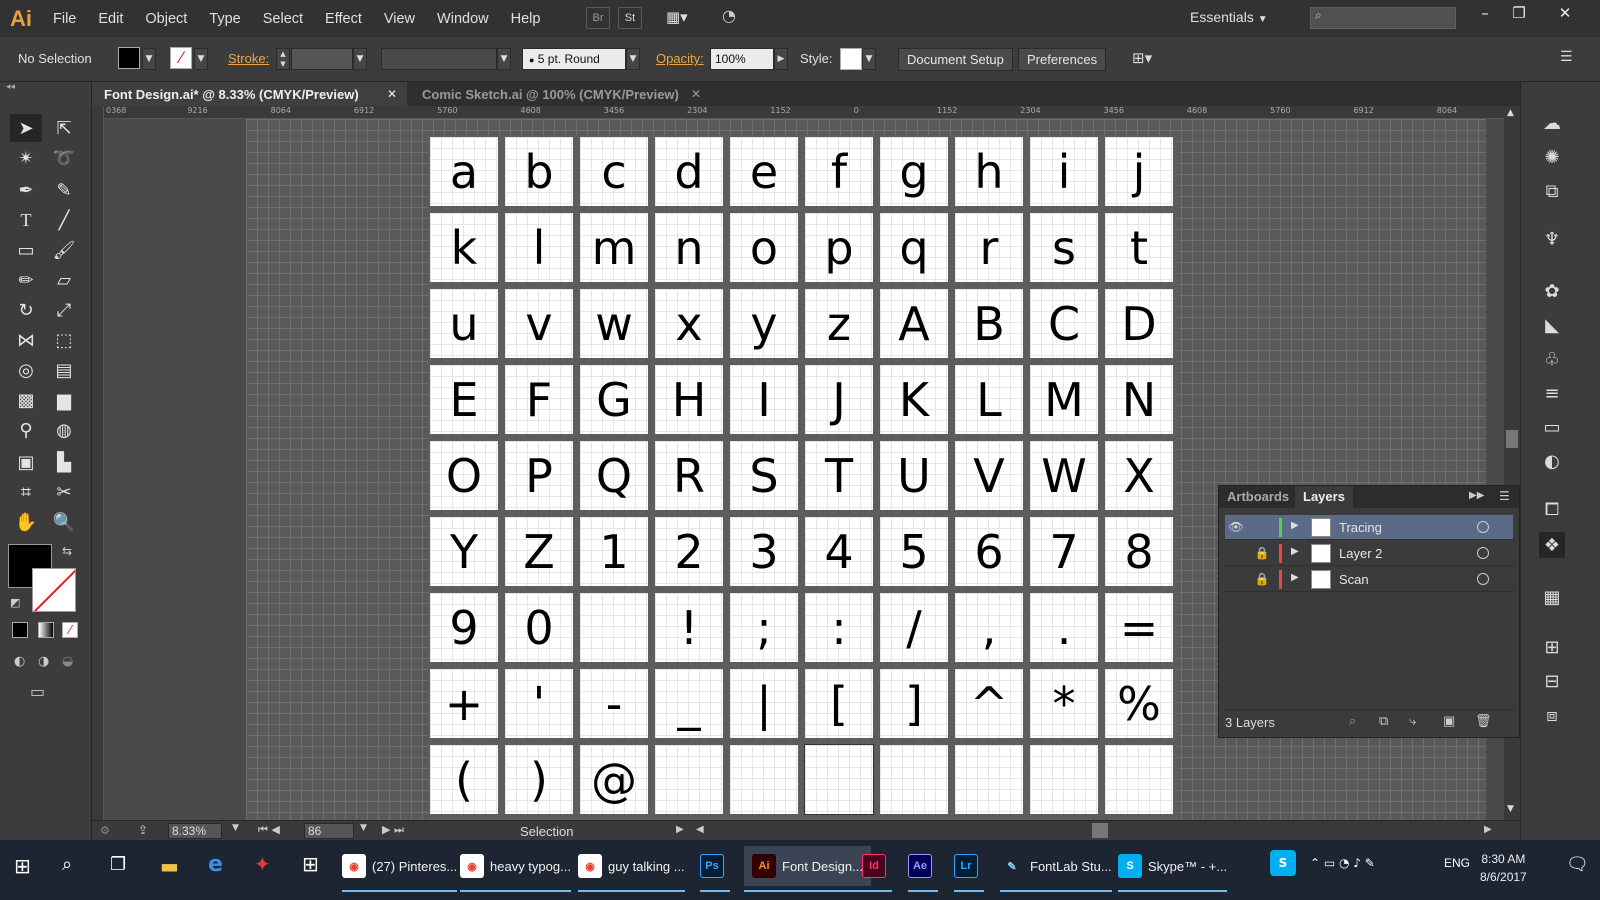 The height and width of the screenshot is (900, 1600). I want to click on preferences-button: Preferences, so click(1062, 59).